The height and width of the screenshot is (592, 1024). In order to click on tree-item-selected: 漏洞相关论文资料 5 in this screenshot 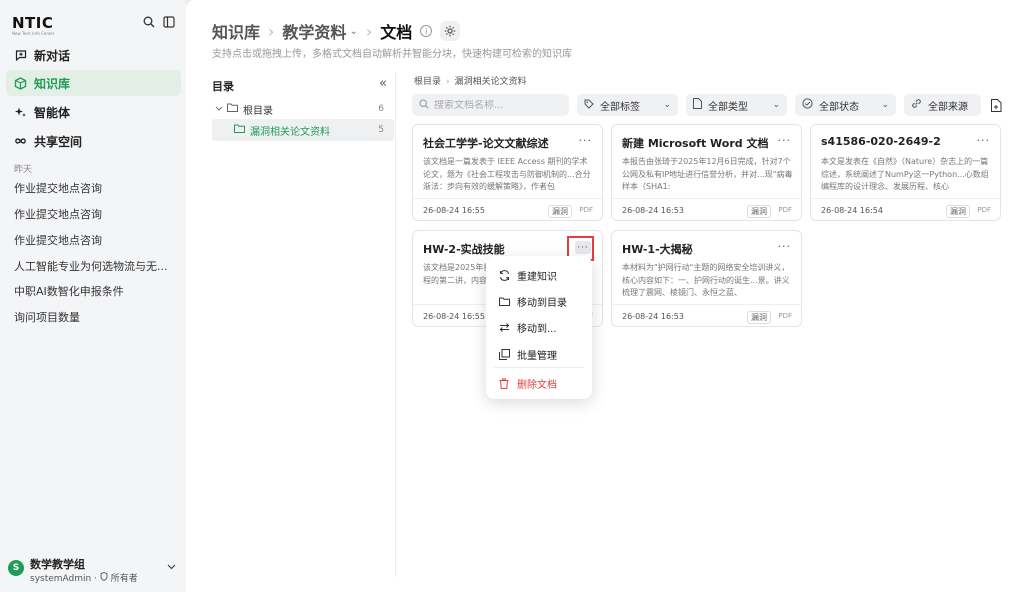, I will do `click(303, 130)`.